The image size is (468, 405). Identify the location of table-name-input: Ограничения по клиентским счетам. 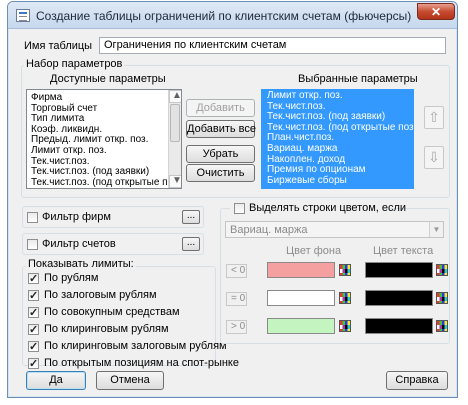
(272, 45).